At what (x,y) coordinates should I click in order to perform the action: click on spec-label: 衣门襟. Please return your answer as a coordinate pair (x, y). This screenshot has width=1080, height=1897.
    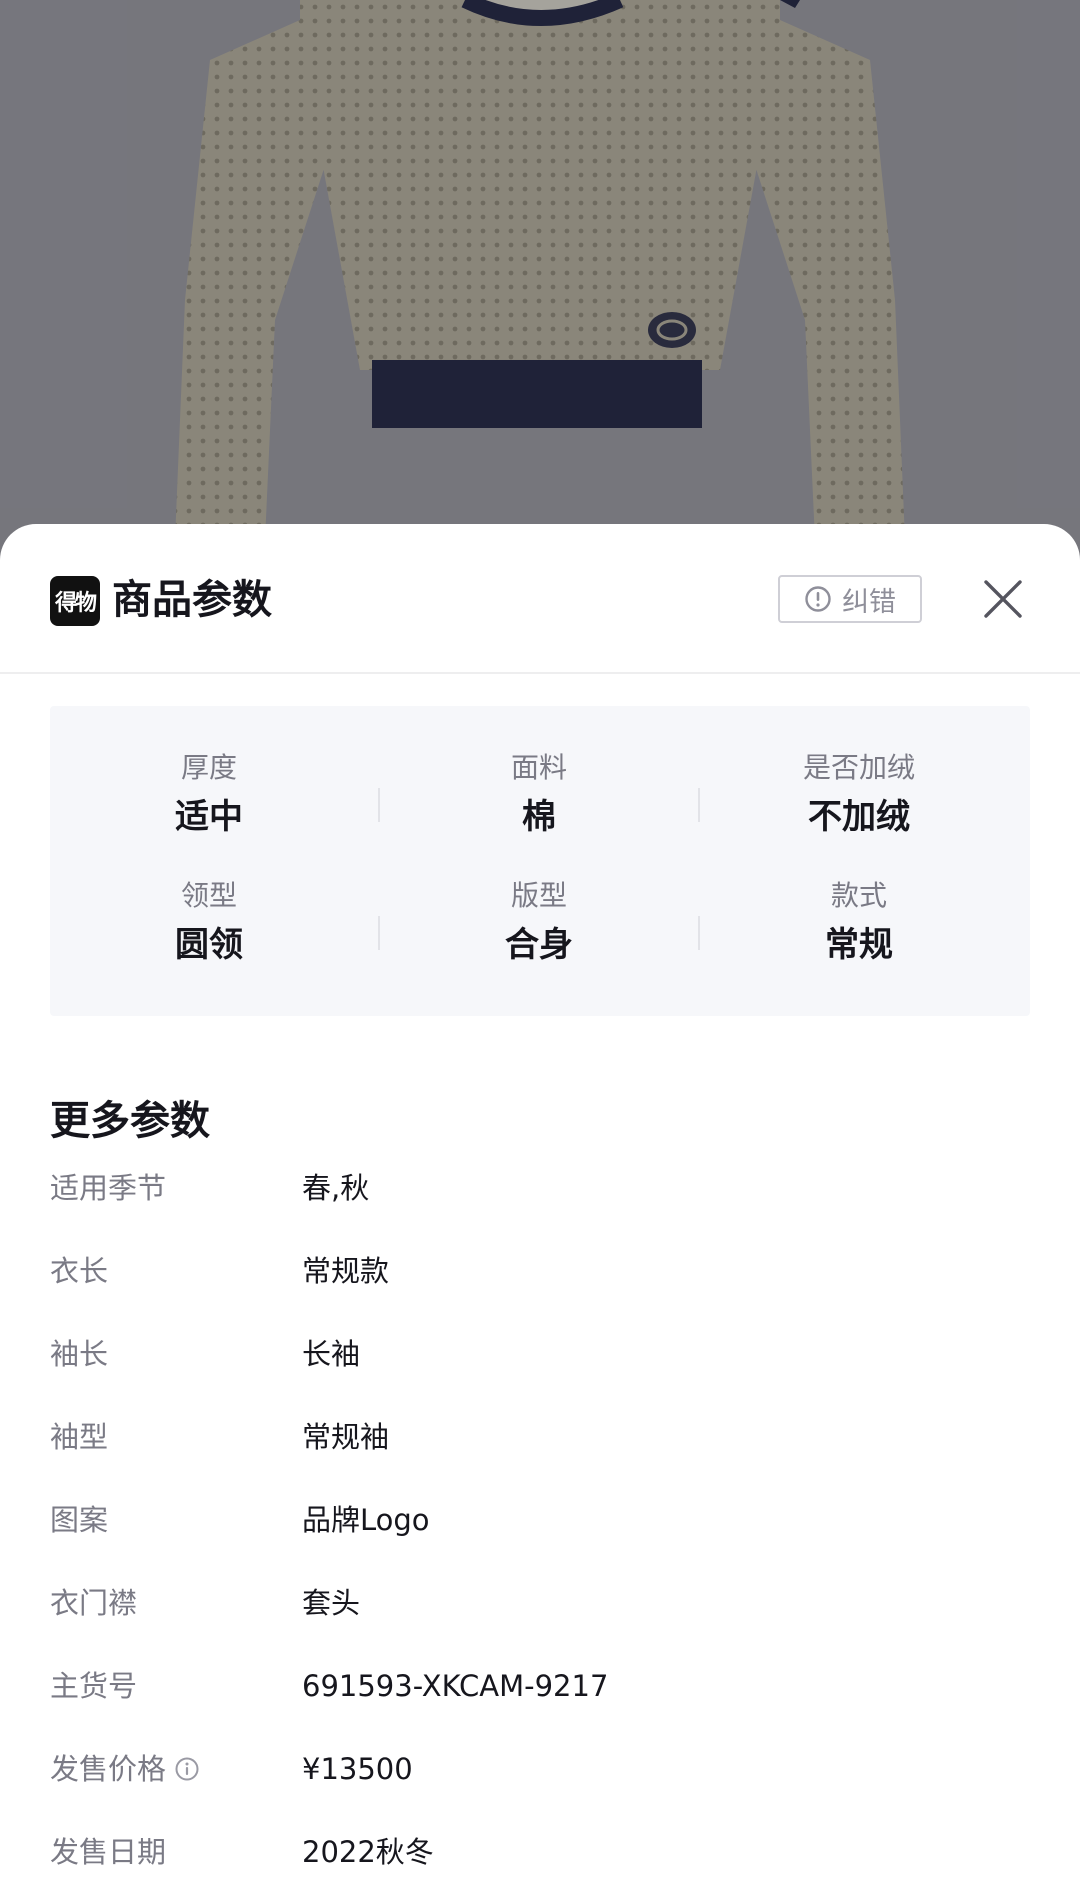
    Looking at the image, I should click on (94, 1603).